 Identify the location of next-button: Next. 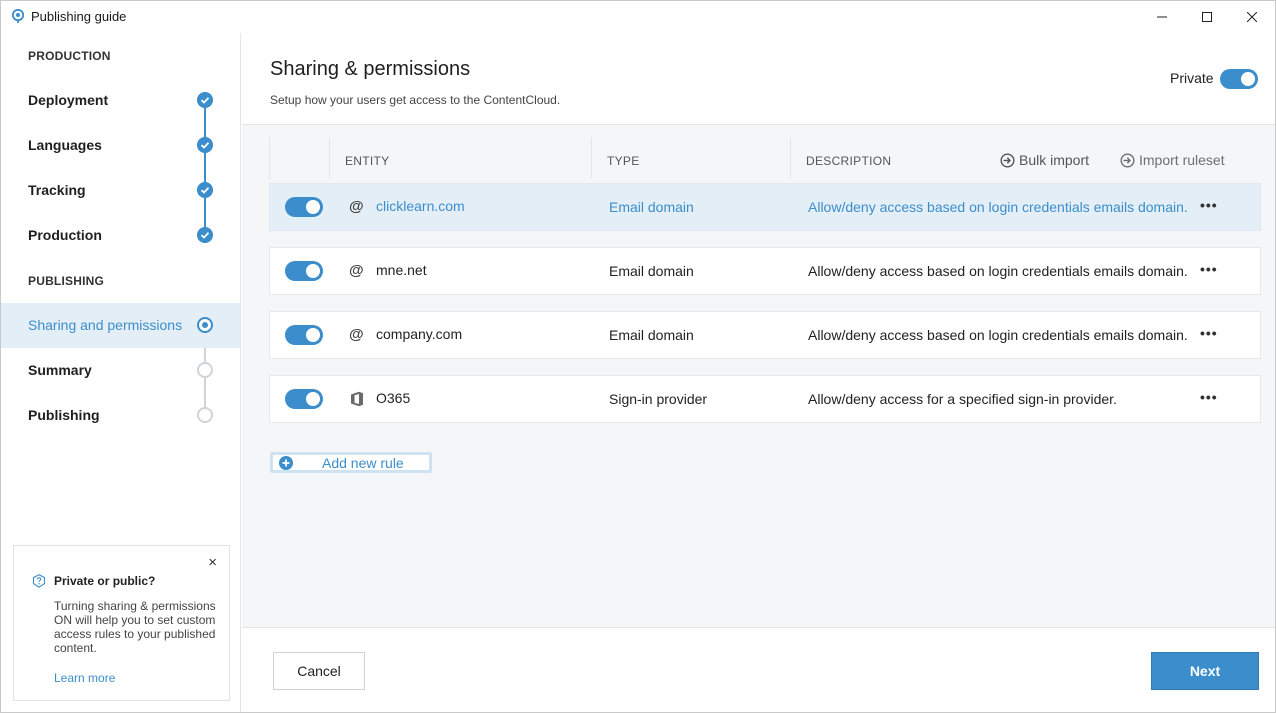
(1205, 671).